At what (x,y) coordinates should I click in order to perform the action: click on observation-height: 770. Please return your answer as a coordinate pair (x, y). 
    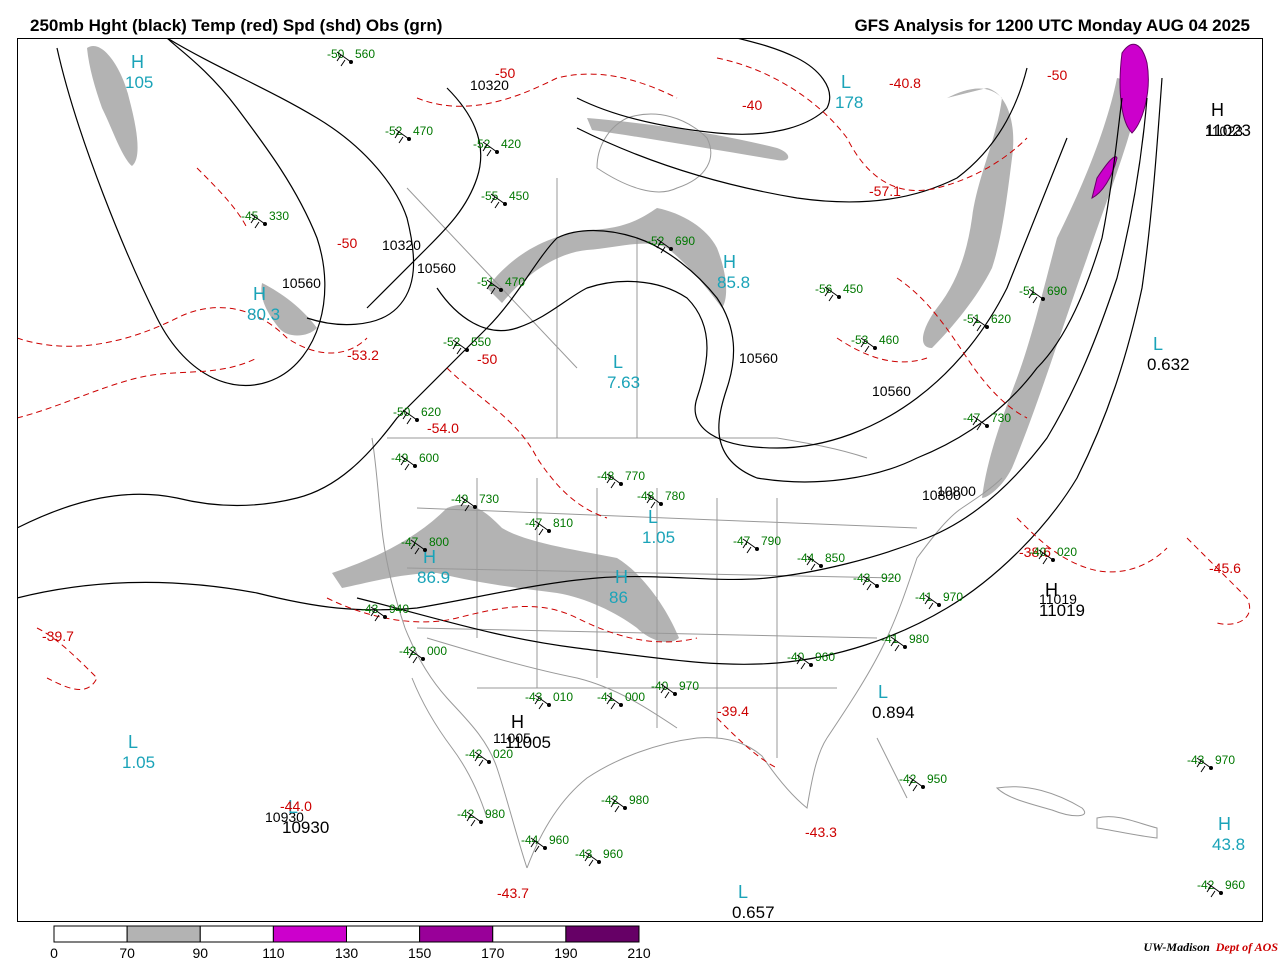
    Looking at the image, I should click on (635, 476).